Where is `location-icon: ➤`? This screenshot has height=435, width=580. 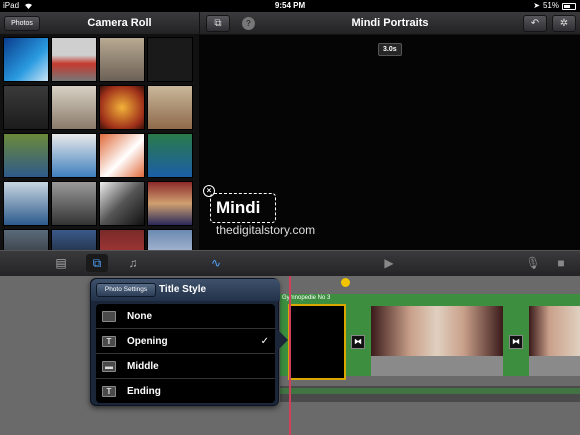
location-icon: ➤ is located at coordinates (536, 5).